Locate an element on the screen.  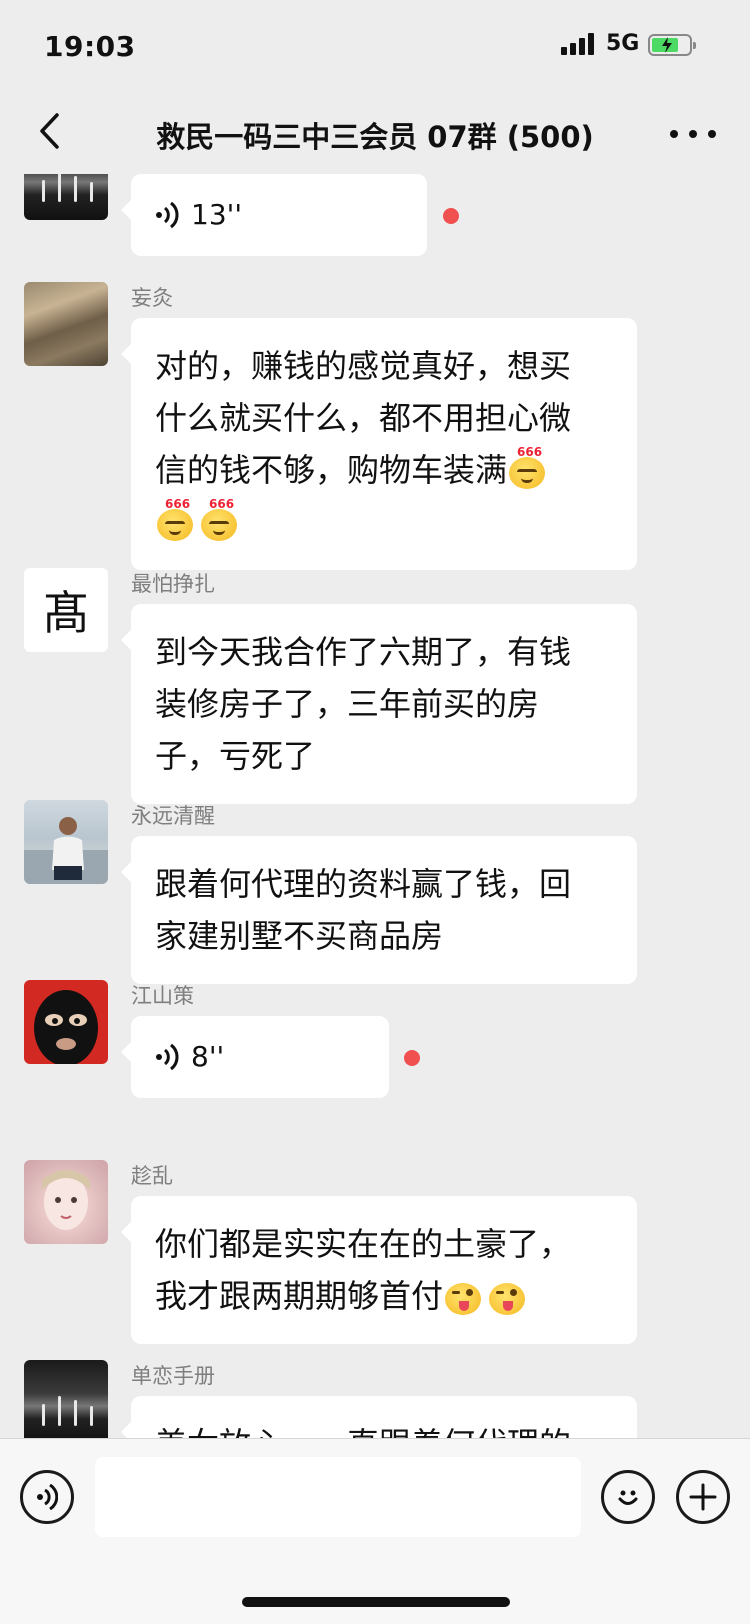
chat-header: 救民一码三中三会员 07群 (500) is located at coordinates (375, 133).